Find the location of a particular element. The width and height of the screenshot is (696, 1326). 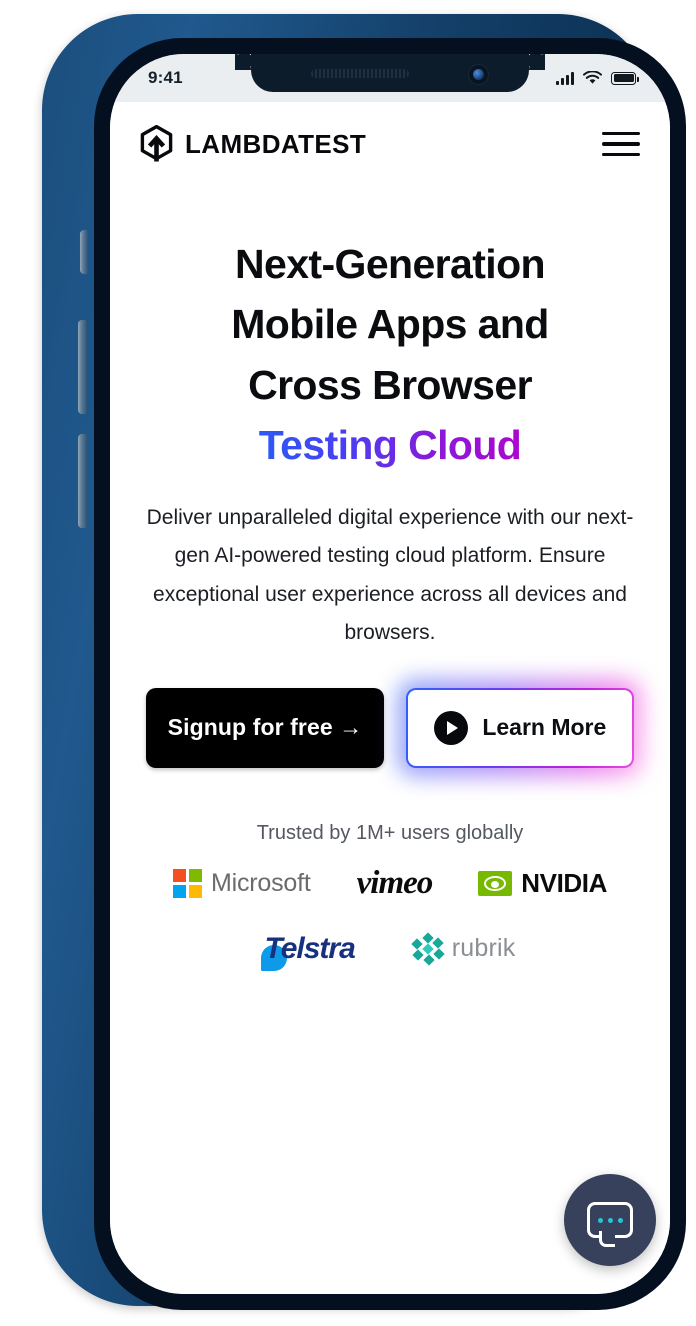

learn-more-button: Learn More is located at coordinates (520, 728).